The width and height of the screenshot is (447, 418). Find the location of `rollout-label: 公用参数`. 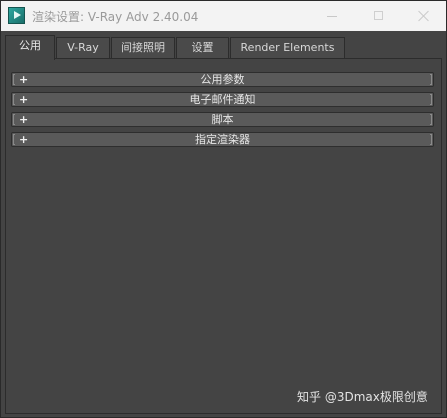

rollout-label: 公用参数 is located at coordinates (222, 79).